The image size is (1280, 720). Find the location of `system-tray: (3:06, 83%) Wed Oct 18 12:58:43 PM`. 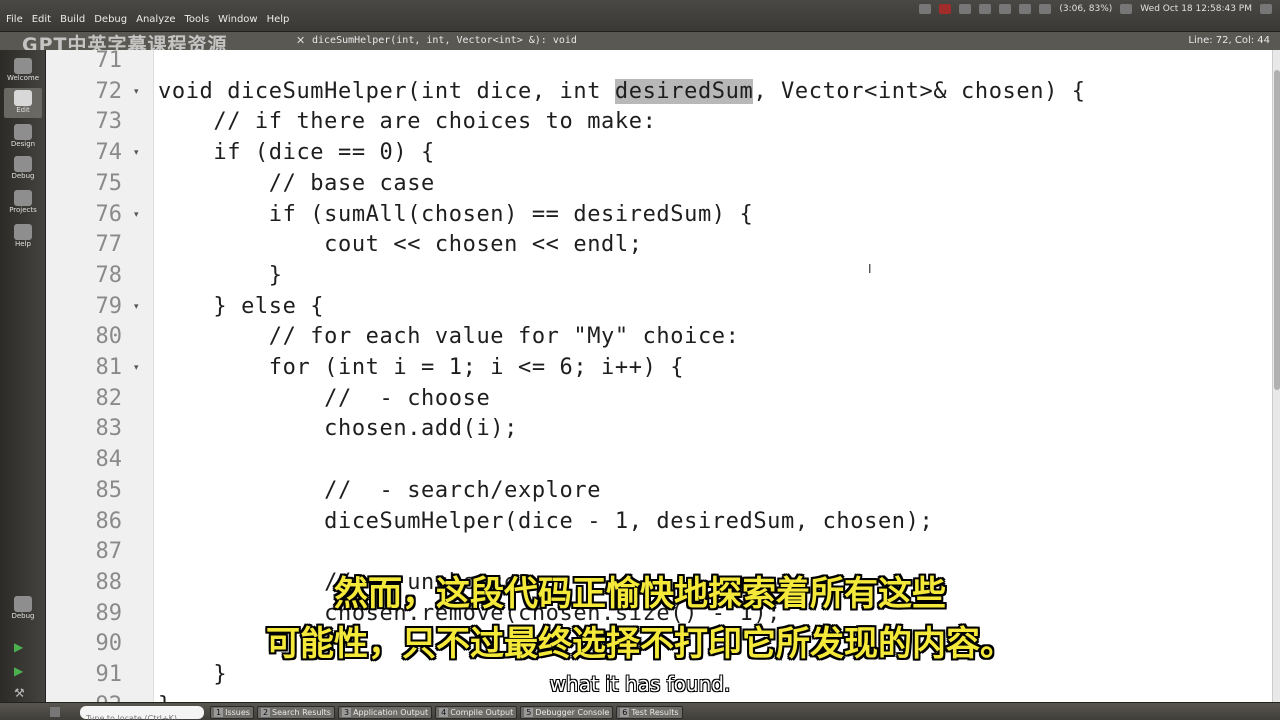

system-tray: (3:06, 83%) Wed Oct 18 12:58:43 PM is located at coordinates (1095, 9).